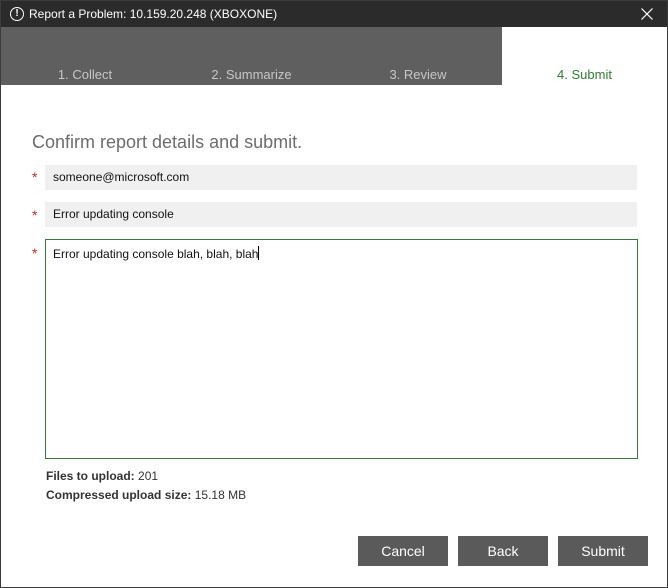 This screenshot has width=668, height=588. I want to click on summary-field: Error updating console, so click(341, 214).